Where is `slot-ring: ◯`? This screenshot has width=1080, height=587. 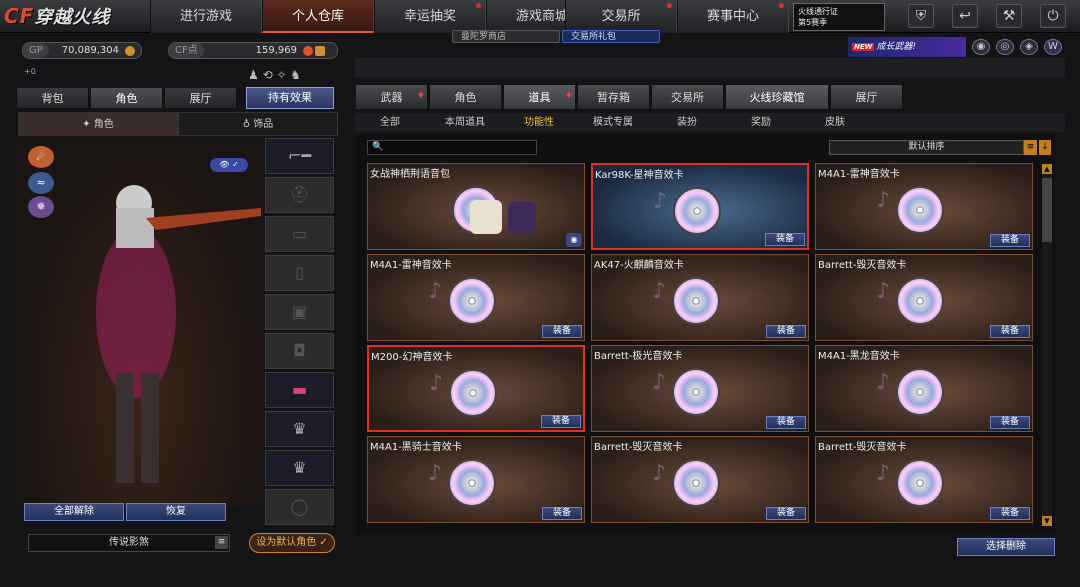
slot-ring: ◯ is located at coordinates (299, 507).